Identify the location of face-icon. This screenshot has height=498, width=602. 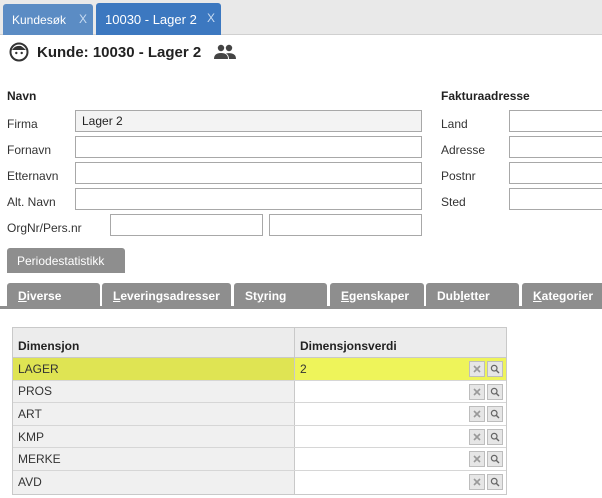
(19, 52).